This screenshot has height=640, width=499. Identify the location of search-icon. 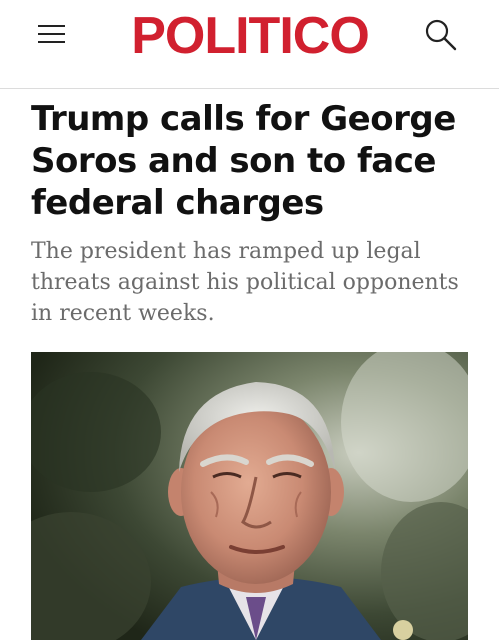
(441, 35).